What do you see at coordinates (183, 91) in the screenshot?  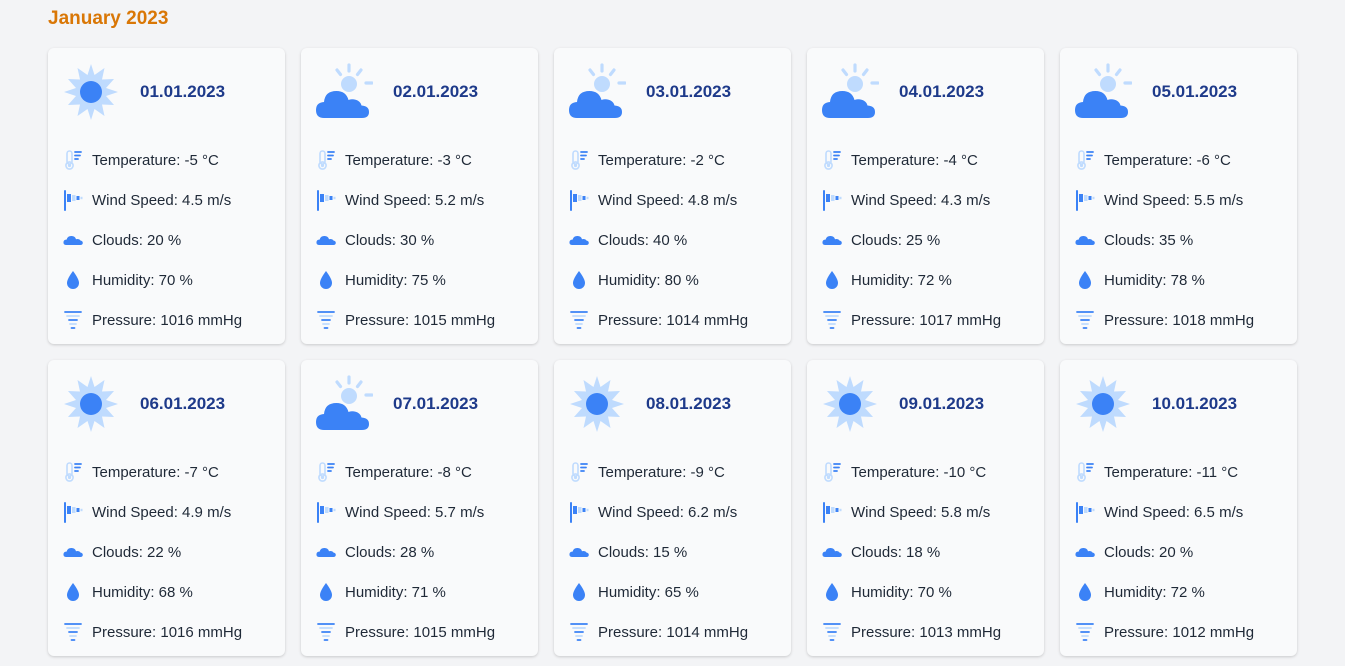 I see `day-date: 01.01.2023` at bounding box center [183, 91].